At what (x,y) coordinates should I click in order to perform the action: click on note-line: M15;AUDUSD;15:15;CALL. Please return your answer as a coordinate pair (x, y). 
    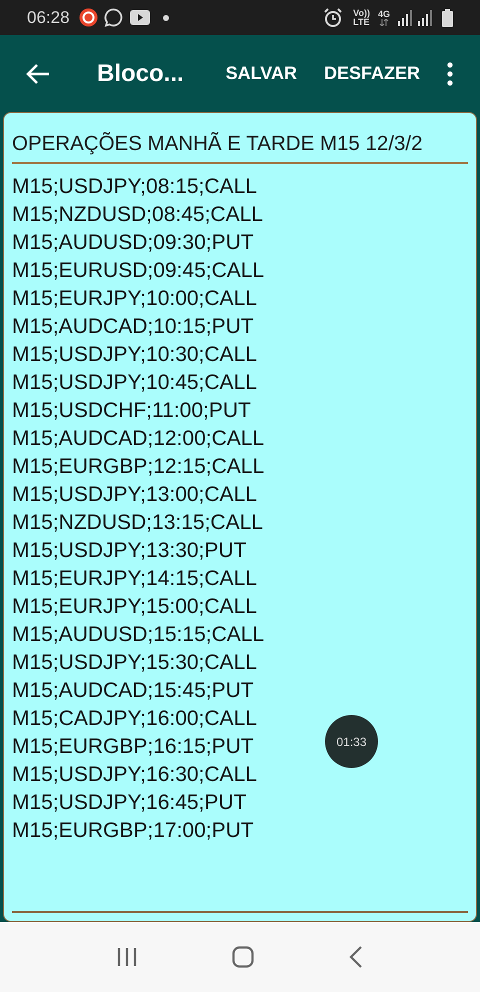
    Looking at the image, I should click on (138, 635).